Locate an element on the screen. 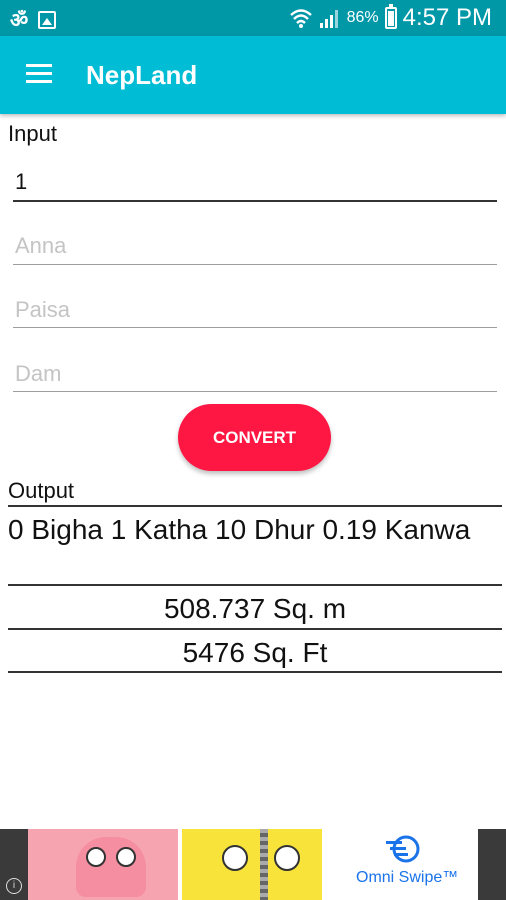 The width and height of the screenshot is (506, 900). anna-input-underline is located at coordinates (255, 264).